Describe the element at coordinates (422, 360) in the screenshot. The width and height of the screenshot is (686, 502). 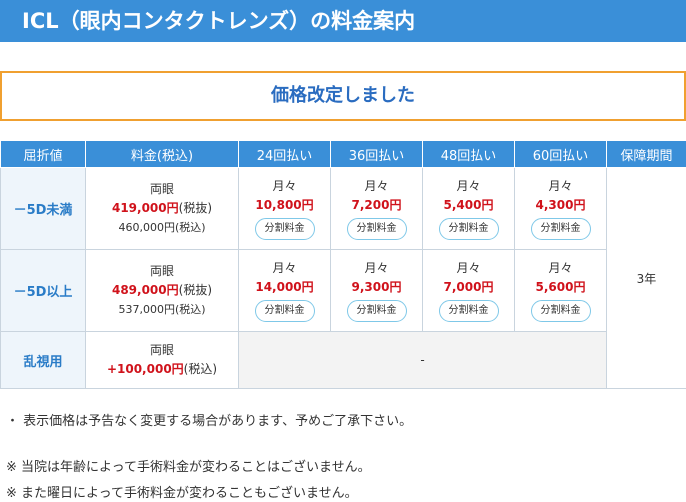
I see `installment-na-cell: -` at that location.